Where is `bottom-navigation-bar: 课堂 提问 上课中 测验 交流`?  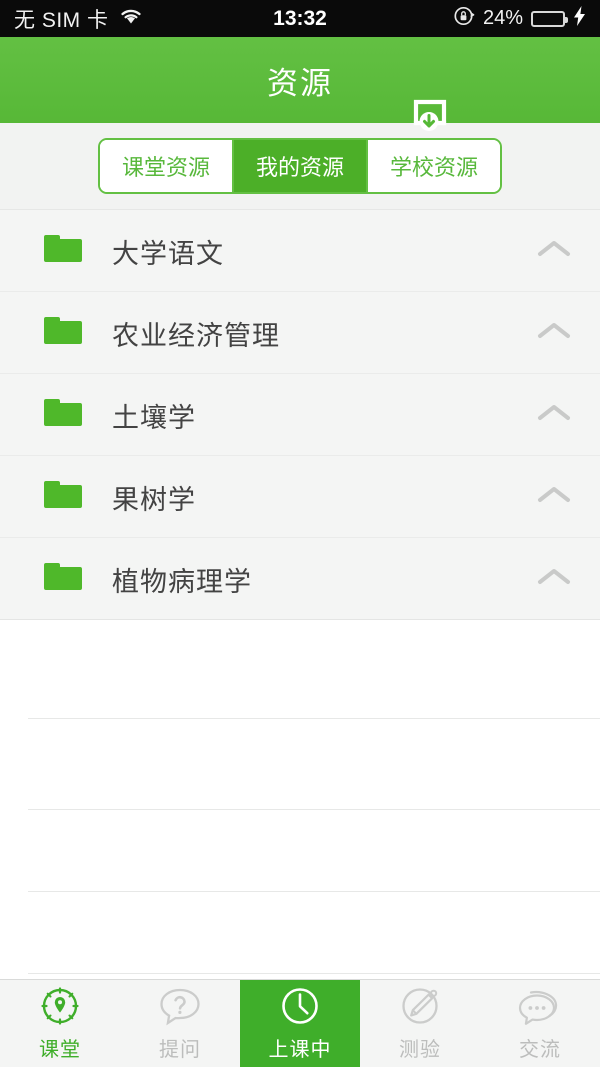 bottom-navigation-bar: 课堂 提问 上课中 测验 交流 is located at coordinates (300, 1023).